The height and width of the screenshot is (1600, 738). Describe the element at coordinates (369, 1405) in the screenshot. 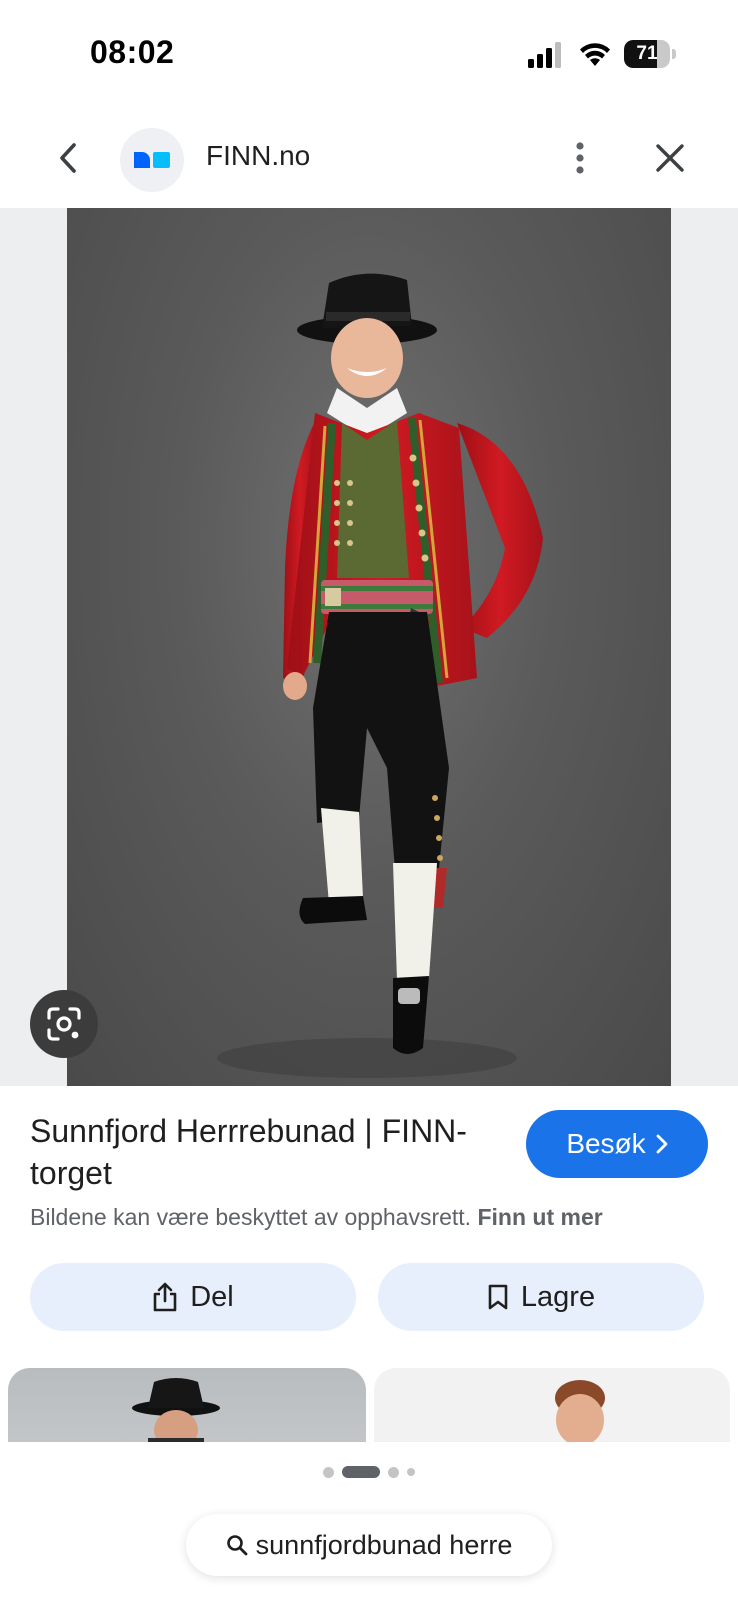

I see `related-images` at that location.